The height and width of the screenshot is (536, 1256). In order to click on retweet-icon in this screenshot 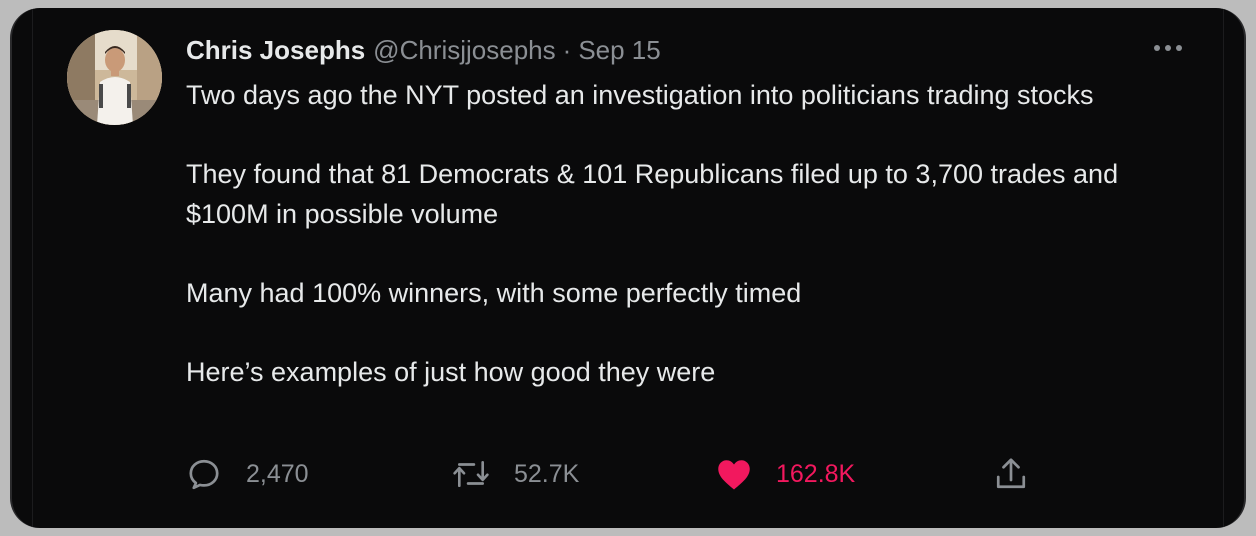, I will do `click(471, 474)`.